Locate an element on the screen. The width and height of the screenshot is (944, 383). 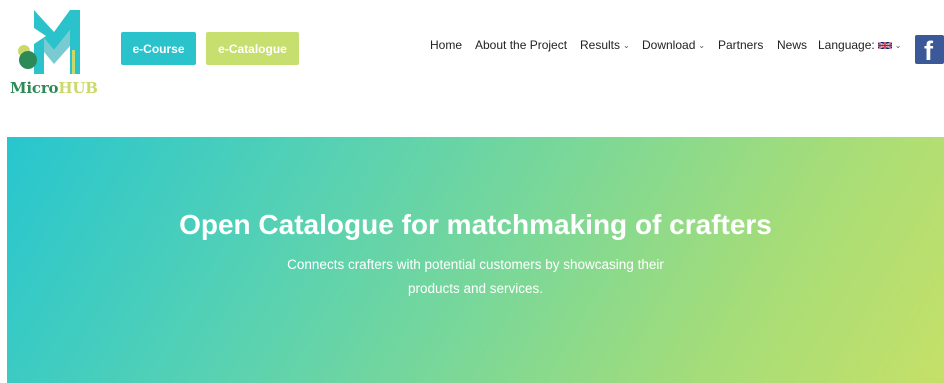
microhub-logo: MicroHUB is located at coordinates (62, 51).